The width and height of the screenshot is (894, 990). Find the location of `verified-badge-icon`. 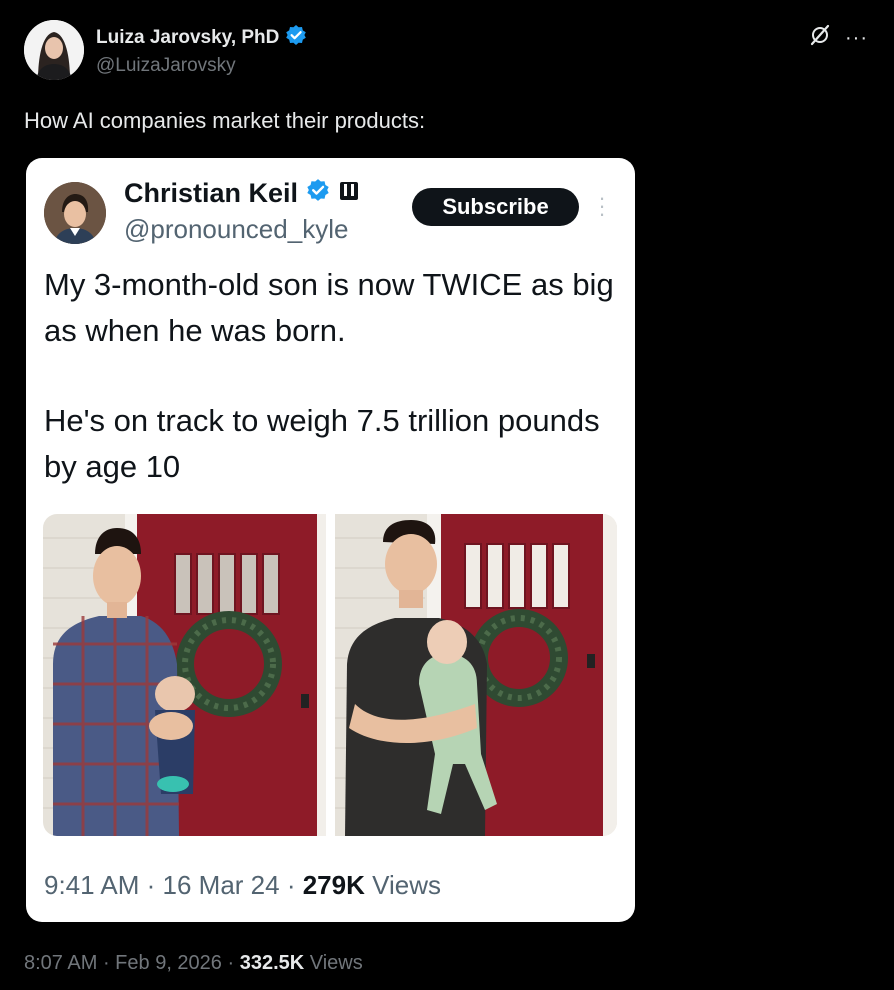

verified-badge-icon is located at coordinates (296, 38).